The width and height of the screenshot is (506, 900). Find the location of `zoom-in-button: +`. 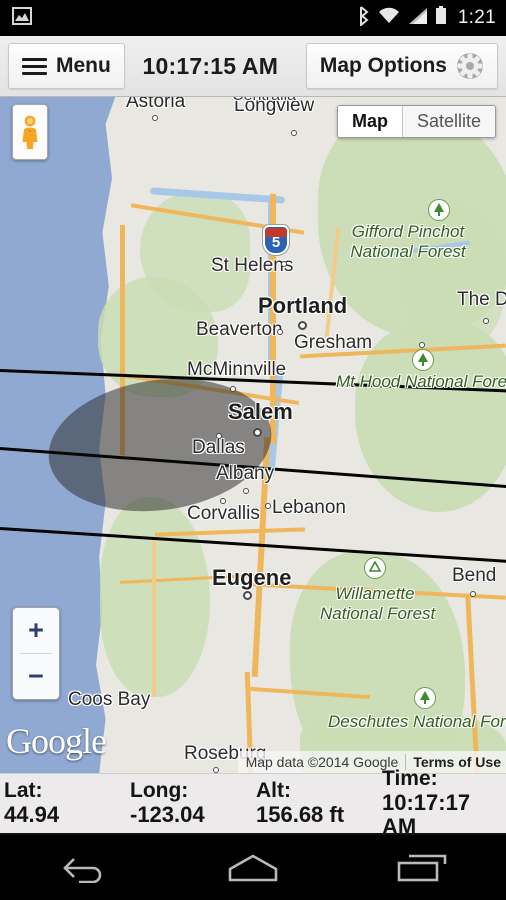

zoom-in-button: + is located at coordinates (36, 630).